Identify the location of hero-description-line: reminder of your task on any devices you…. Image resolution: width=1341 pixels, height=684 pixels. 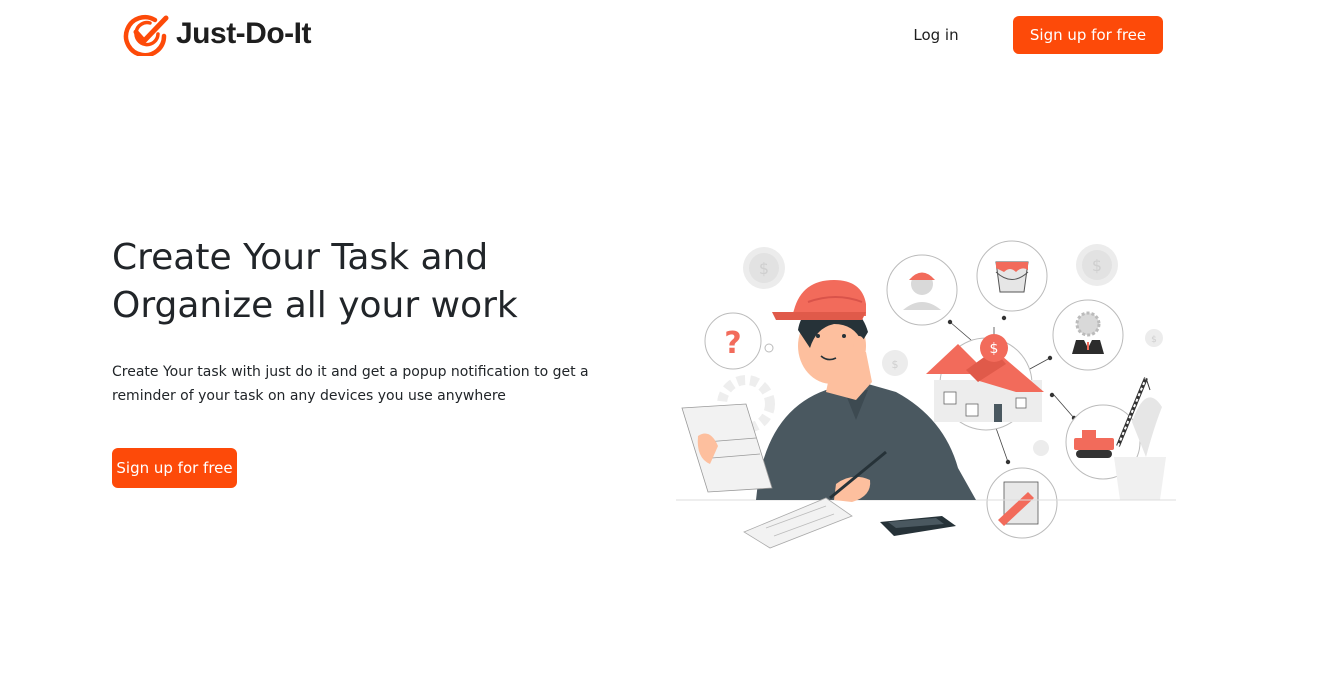
(309, 396).